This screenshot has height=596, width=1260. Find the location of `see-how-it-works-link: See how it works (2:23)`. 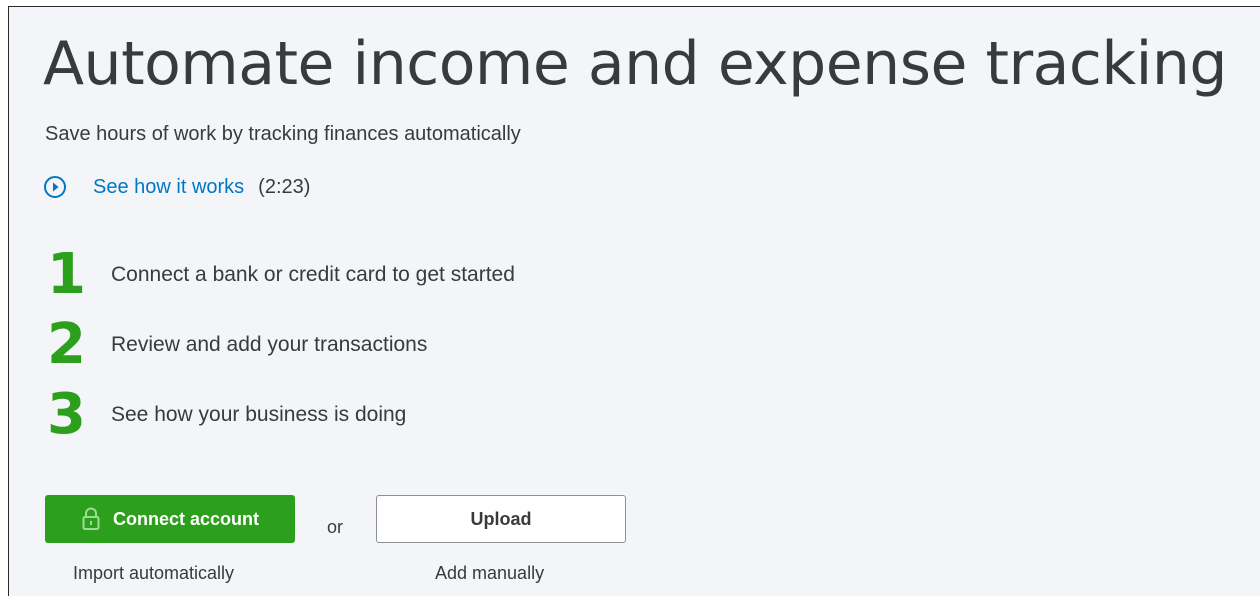

see-how-it-works-link: See how it works (2:23) is located at coordinates (176, 187).